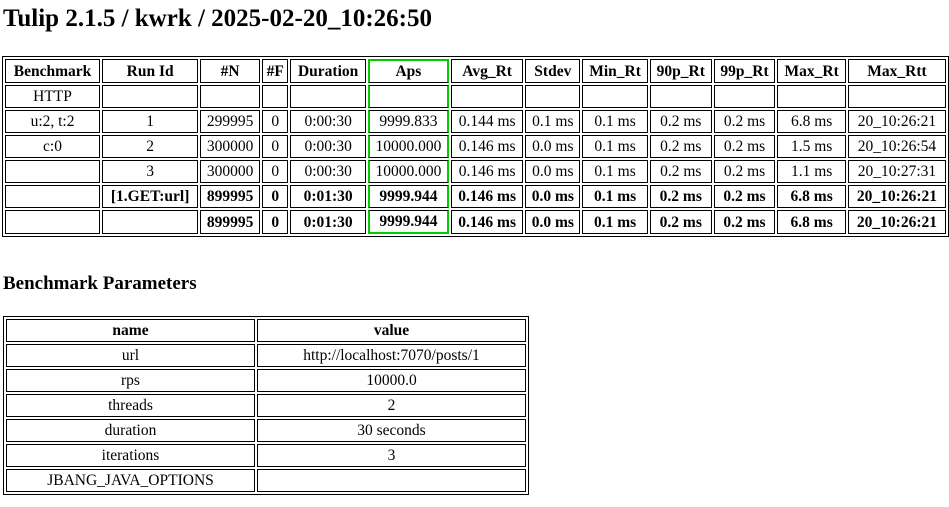  What do you see at coordinates (328, 71) in the screenshot?
I see `col-header-duration: Duration` at bounding box center [328, 71].